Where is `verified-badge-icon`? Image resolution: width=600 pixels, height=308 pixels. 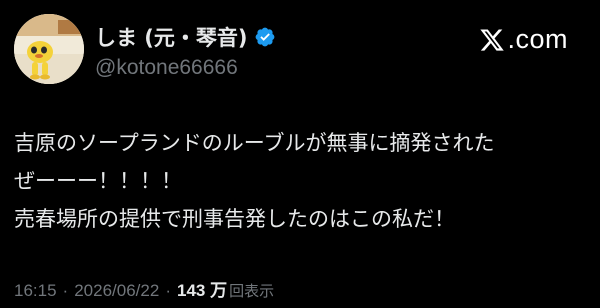
verified-badge-icon is located at coordinates (265, 37).